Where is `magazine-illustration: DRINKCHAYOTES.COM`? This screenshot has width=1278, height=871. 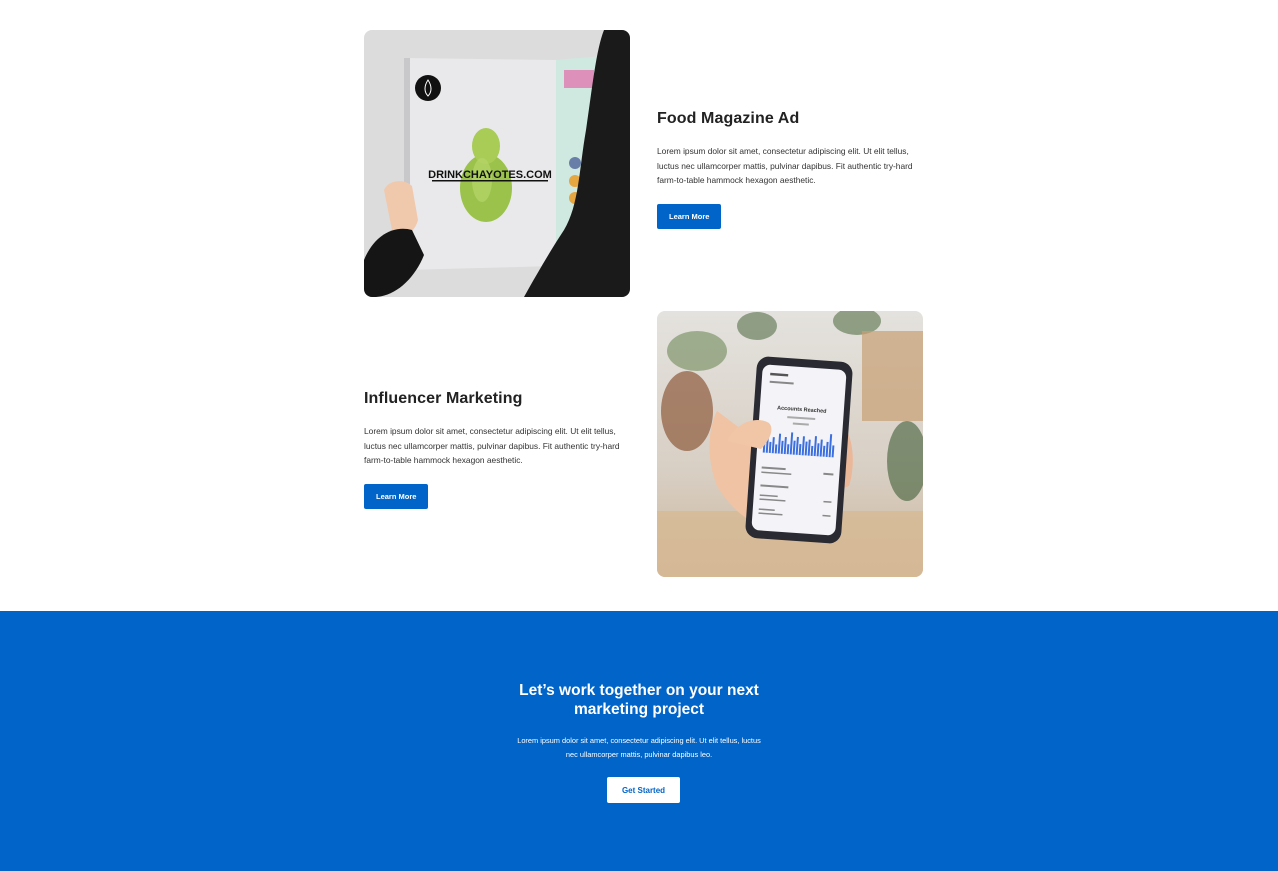
magazine-illustration: DRINKCHAYOTES.COM is located at coordinates (497, 163).